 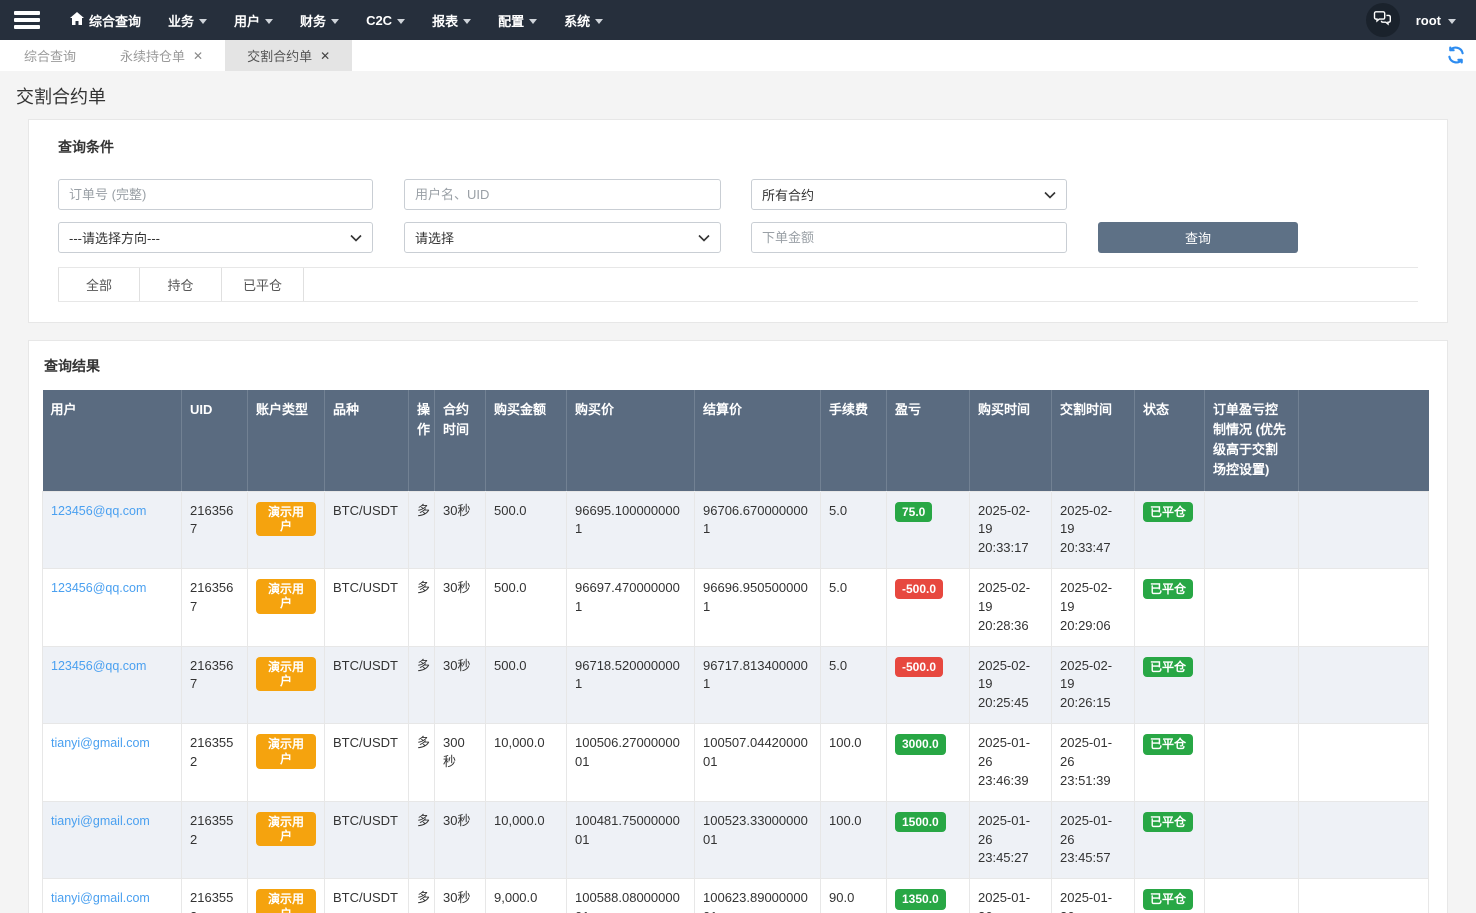 I want to click on tab-label: 综合查询, so click(x=50, y=56).